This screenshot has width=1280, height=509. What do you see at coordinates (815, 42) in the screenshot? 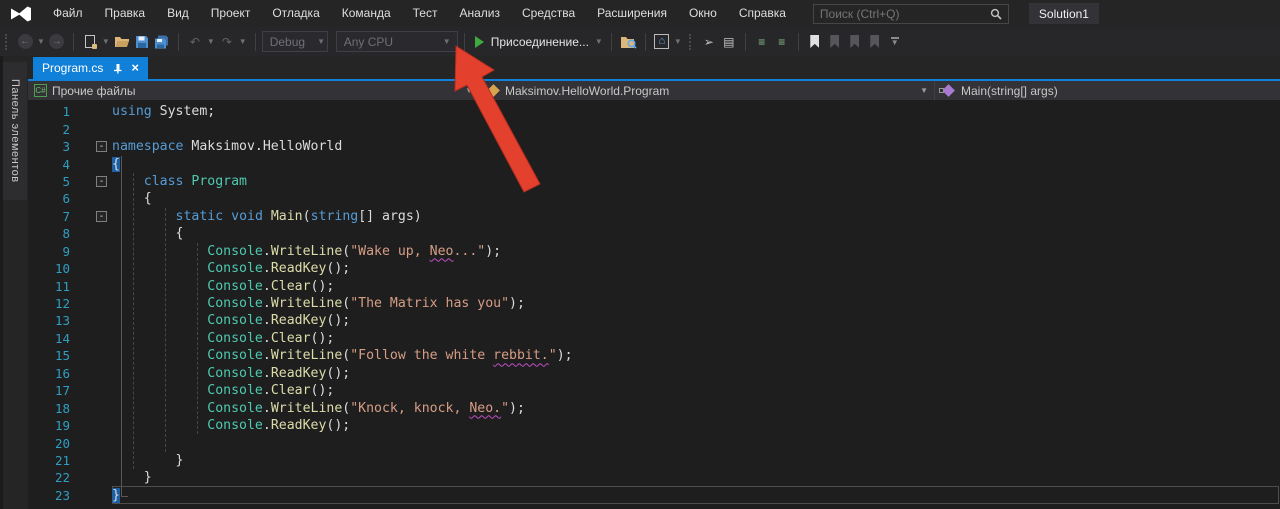
I see `toggle-bookmark-button` at bounding box center [815, 42].